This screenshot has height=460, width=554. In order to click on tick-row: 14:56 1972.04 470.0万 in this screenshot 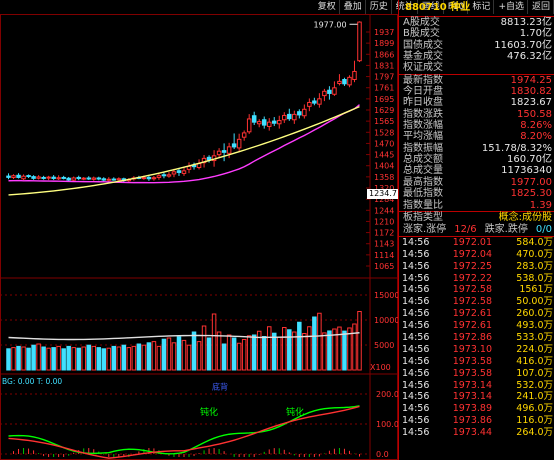, I will do `click(476, 255)`.